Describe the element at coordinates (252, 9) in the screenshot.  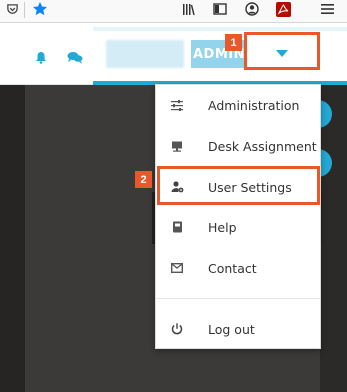
I see `account-icon` at that location.